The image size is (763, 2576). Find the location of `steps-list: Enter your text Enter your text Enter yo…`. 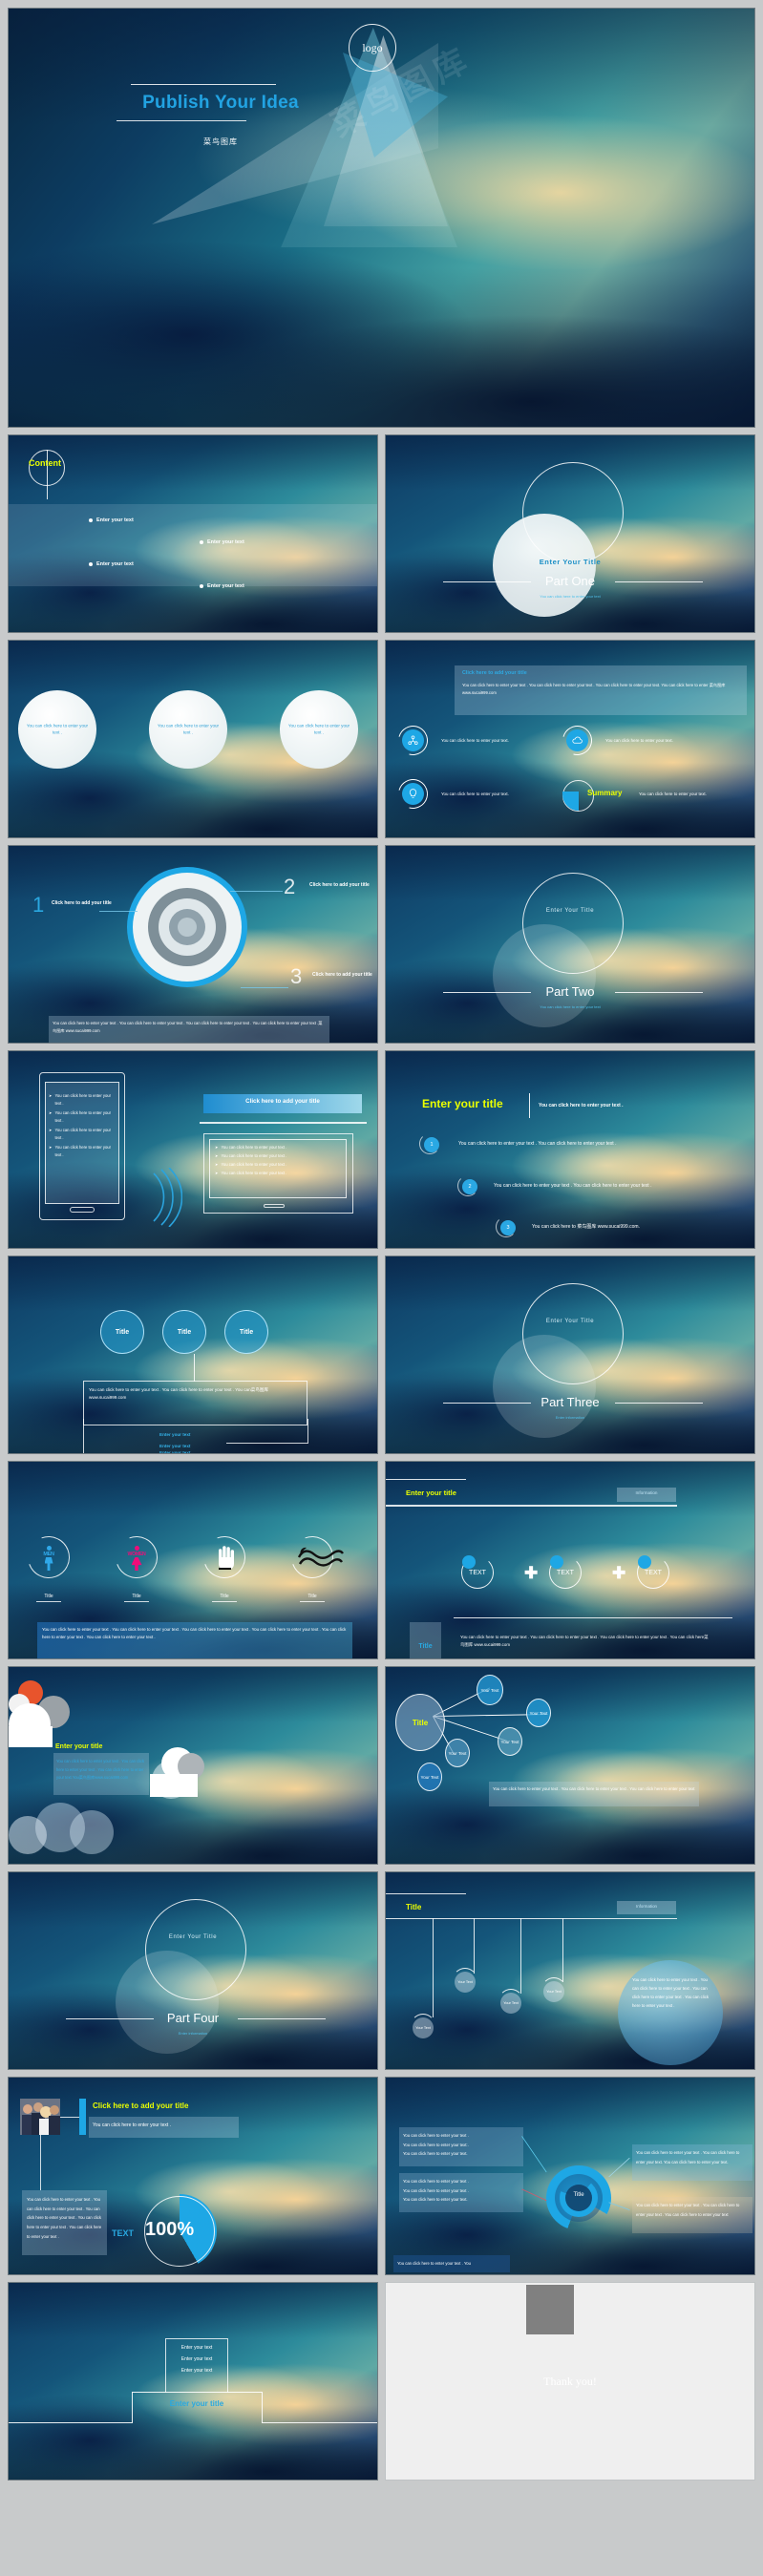

steps-list: Enter your text Enter your text Enter yo… is located at coordinates (196, 2359).